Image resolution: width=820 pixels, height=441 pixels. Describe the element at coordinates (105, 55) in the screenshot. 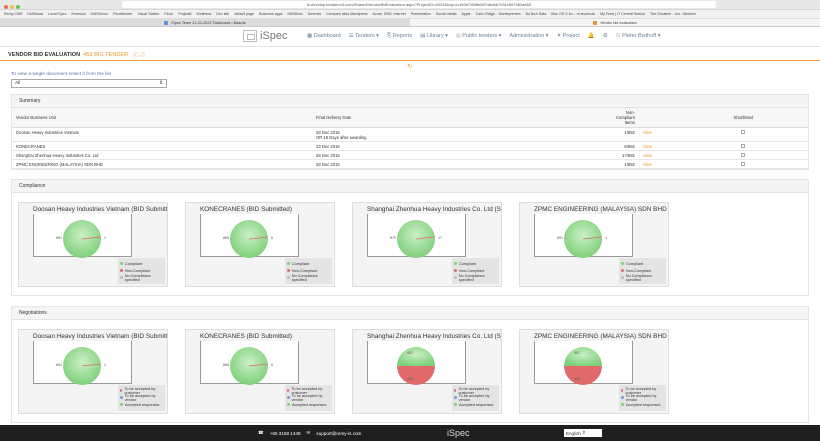

I see `project-name: 453 BIG TENDER` at that location.